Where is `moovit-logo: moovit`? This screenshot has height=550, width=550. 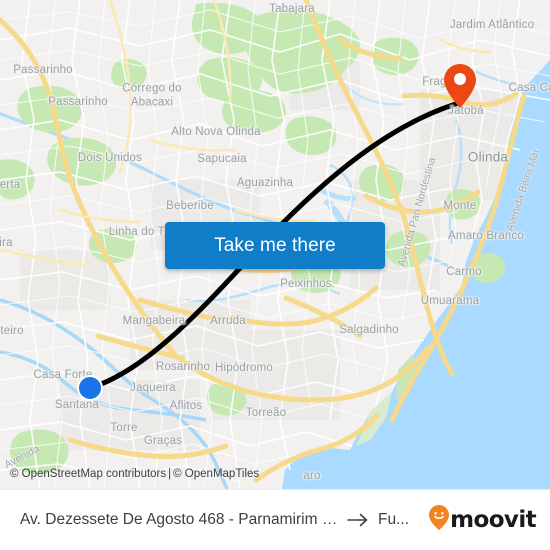
moovit-logo: moovit is located at coordinates (483, 520).